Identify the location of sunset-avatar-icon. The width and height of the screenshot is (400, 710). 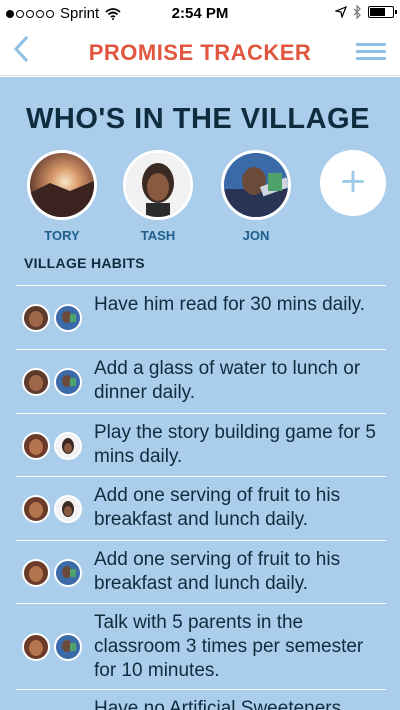
(62, 185).